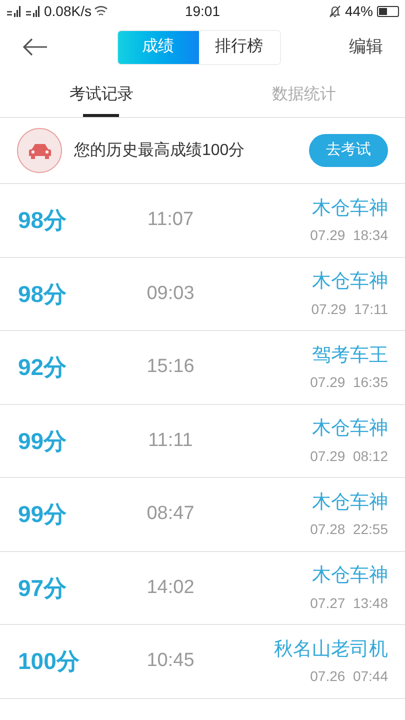 This screenshot has height=720, width=405. Describe the element at coordinates (101, 94) in the screenshot. I see `tab: 考试记录` at that location.